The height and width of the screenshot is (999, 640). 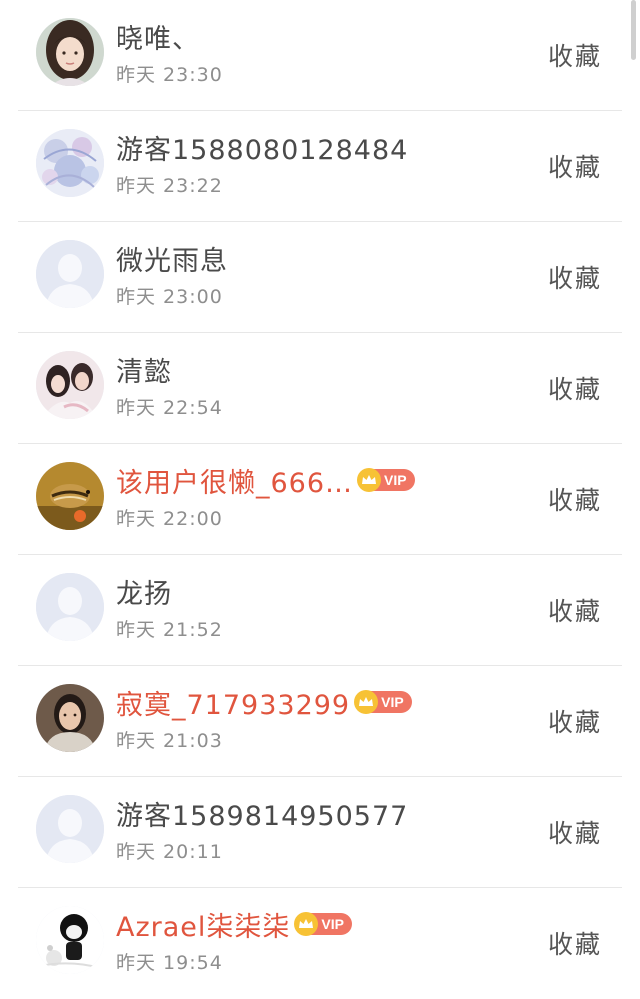 What do you see at coordinates (262, 813) in the screenshot?
I see `user-name: 游客1589814950577` at bounding box center [262, 813].